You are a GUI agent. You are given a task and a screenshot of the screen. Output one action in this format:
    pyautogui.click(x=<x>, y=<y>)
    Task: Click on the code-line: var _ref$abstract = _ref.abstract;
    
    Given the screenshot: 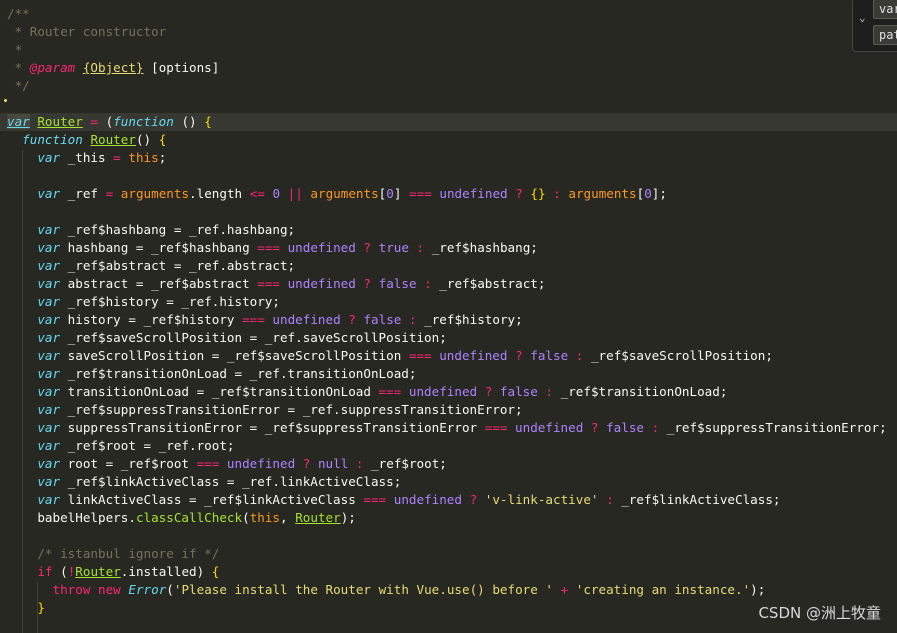 What is the action you would take?
    pyautogui.click(x=166, y=265)
    